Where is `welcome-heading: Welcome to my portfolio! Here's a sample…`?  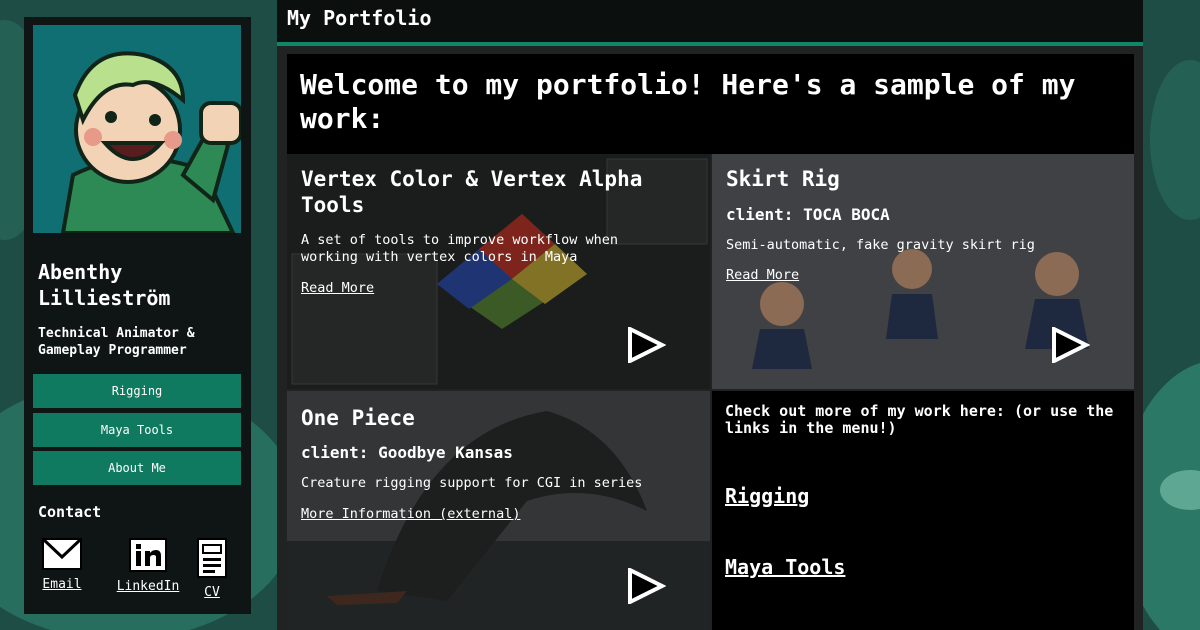
welcome-heading: Welcome to my portfolio! Here's a sample… is located at coordinates (688, 101).